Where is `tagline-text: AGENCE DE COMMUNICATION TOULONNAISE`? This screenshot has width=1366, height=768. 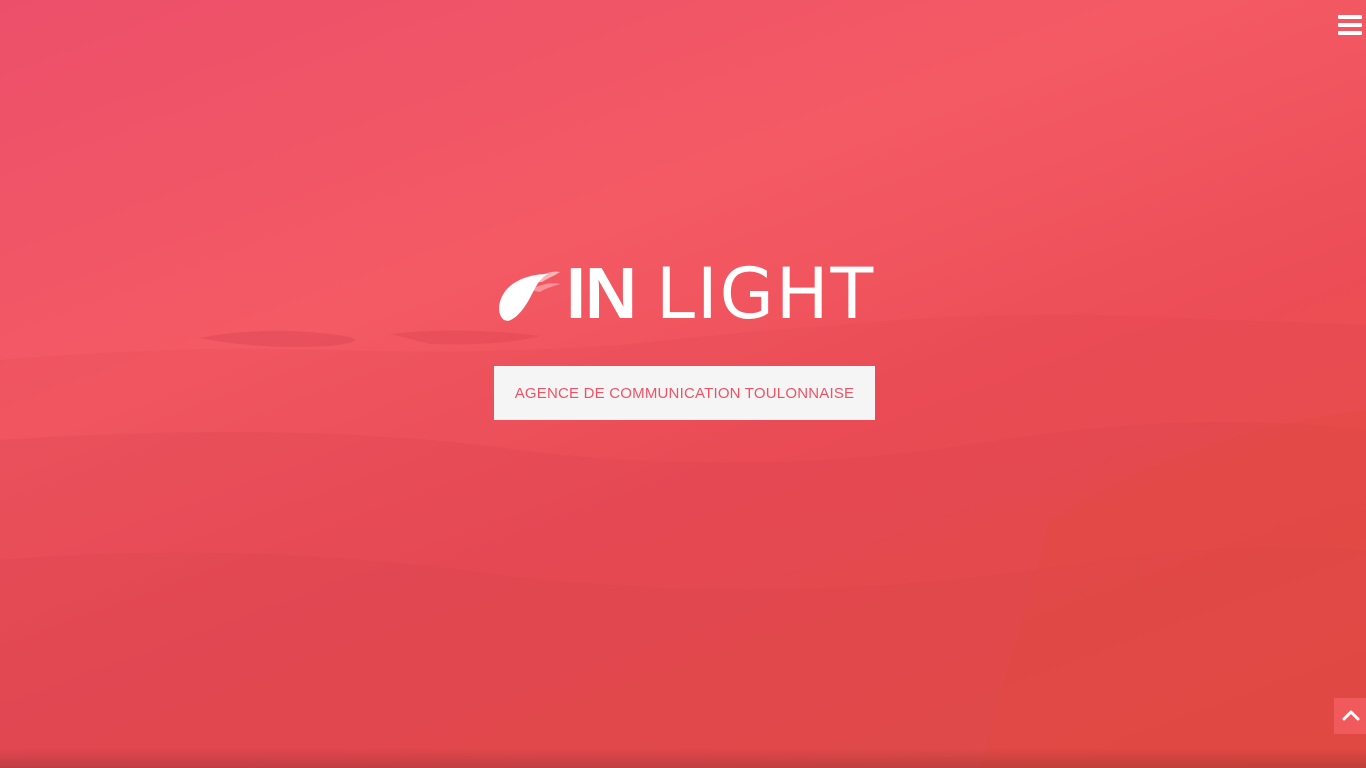 tagline-text: AGENCE DE COMMUNICATION TOULONNAISE is located at coordinates (684, 393).